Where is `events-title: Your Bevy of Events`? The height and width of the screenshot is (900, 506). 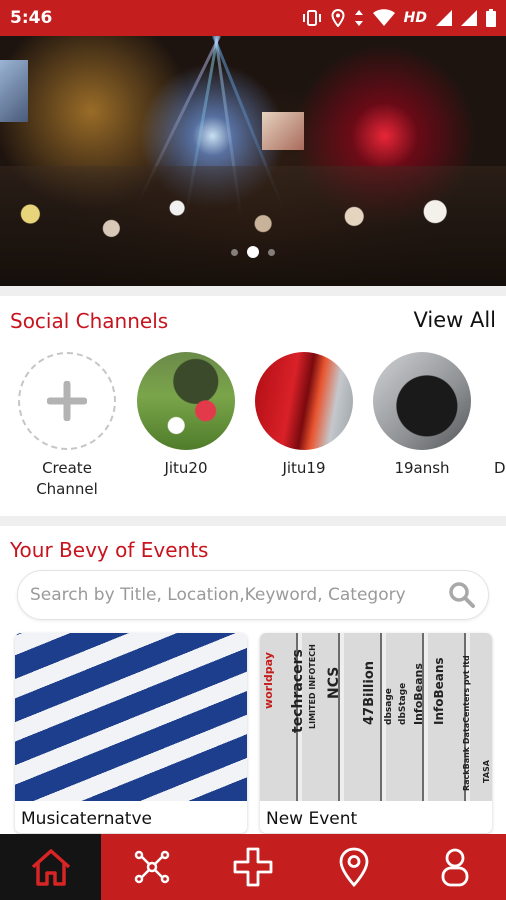
events-title: Your Bevy of Events is located at coordinates (109, 550).